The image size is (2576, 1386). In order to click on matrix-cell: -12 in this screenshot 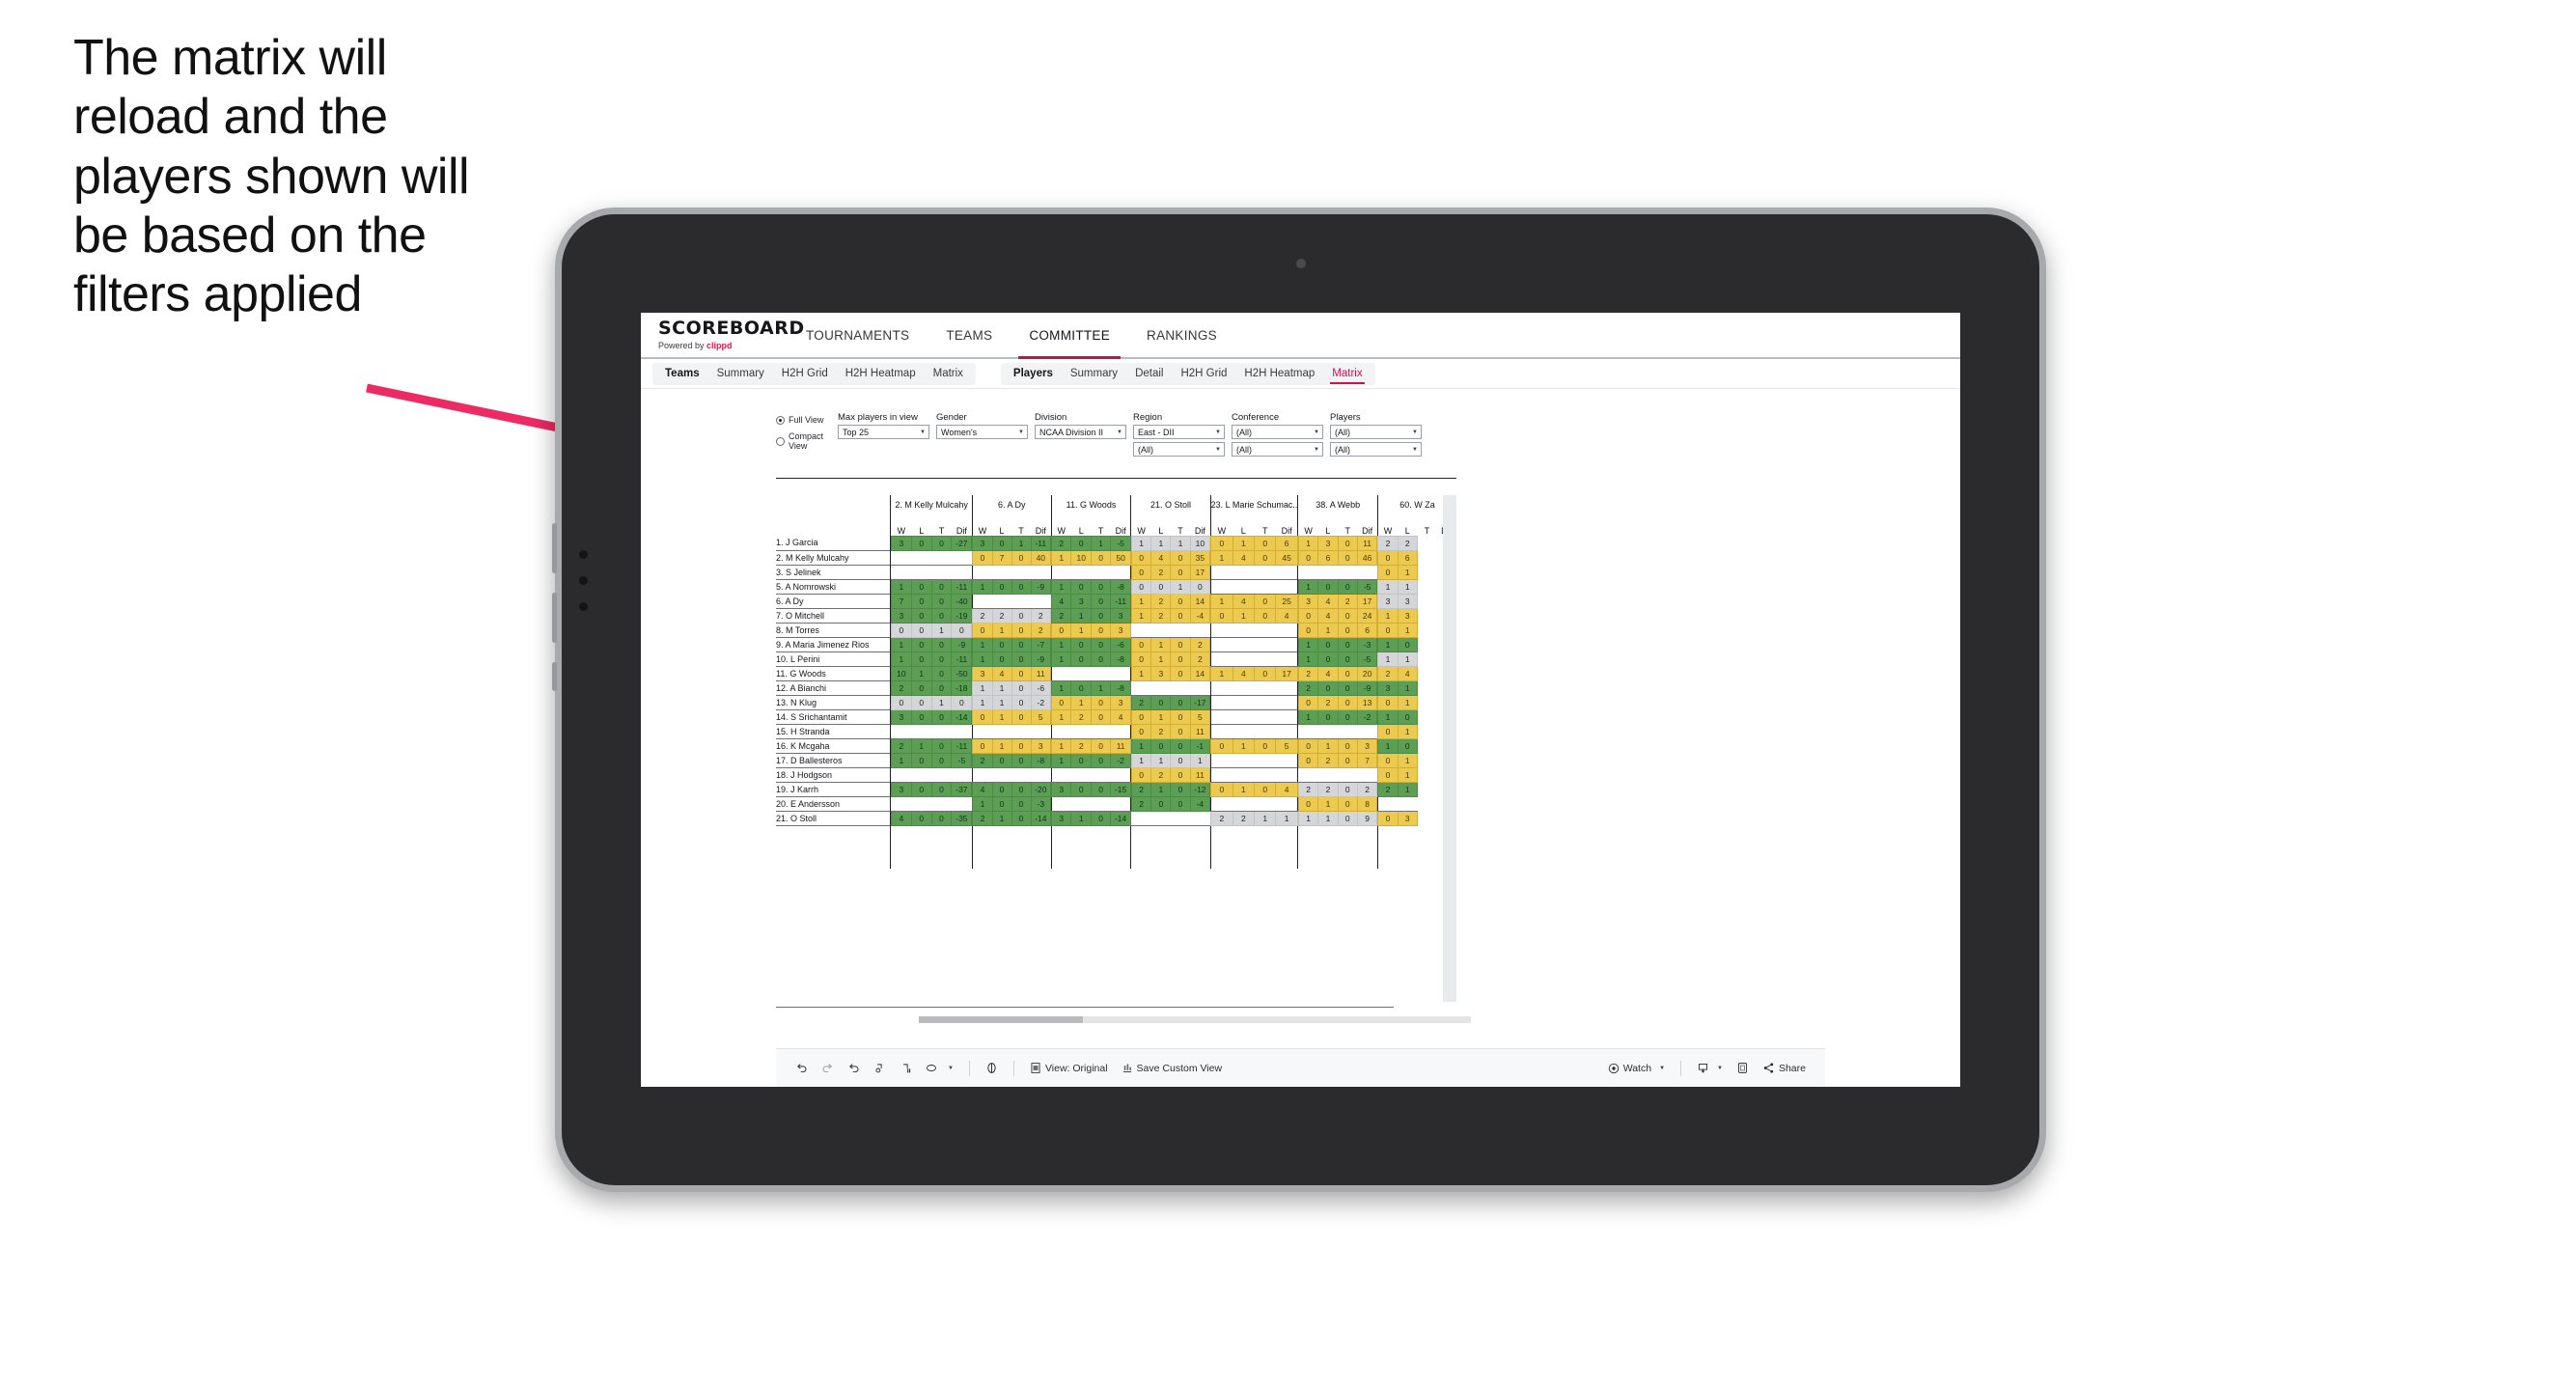, I will do `click(1200, 789)`.